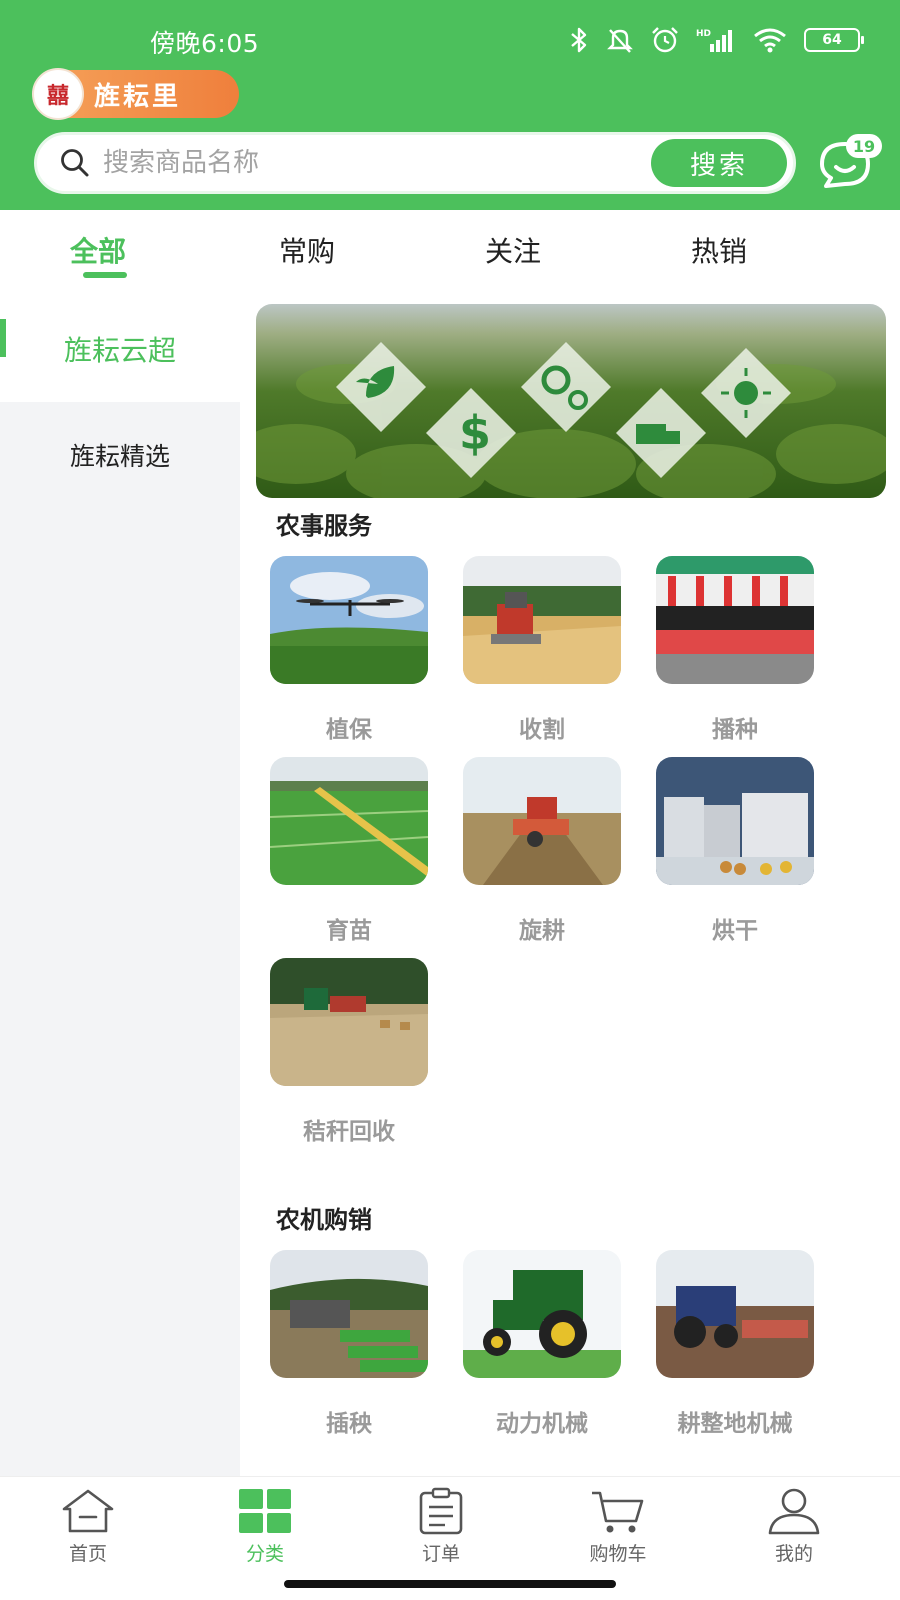  What do you see at coordinates (349, 620) in the screenshot?
I see `drone-image` at bounding box center [349, 620].